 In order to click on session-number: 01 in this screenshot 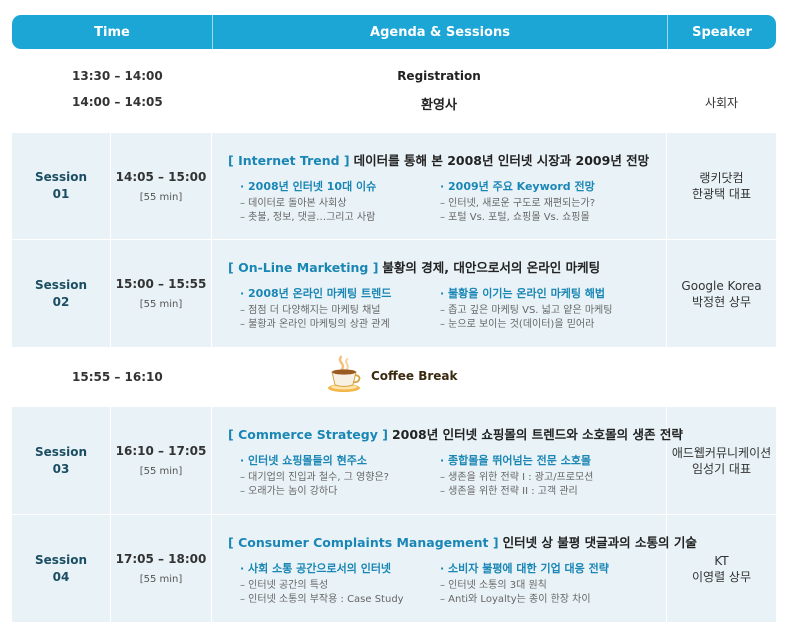, I will do `click(61, 194)`.